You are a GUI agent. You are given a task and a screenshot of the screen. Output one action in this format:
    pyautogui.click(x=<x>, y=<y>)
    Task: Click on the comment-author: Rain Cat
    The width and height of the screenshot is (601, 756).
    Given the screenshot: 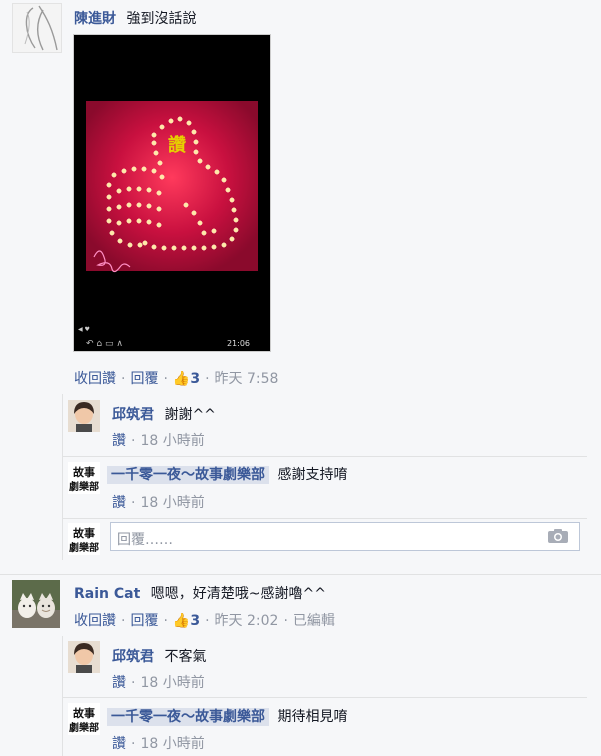 What is the action you would take?
    pyautogui.click(x=107, y=594)
    